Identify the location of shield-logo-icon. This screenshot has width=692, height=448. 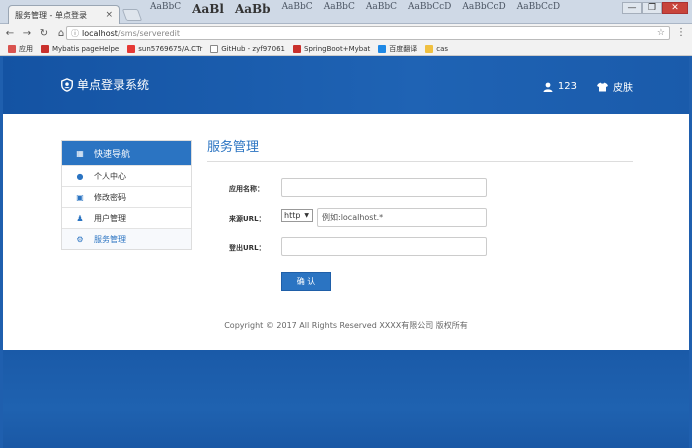
(67, 84).